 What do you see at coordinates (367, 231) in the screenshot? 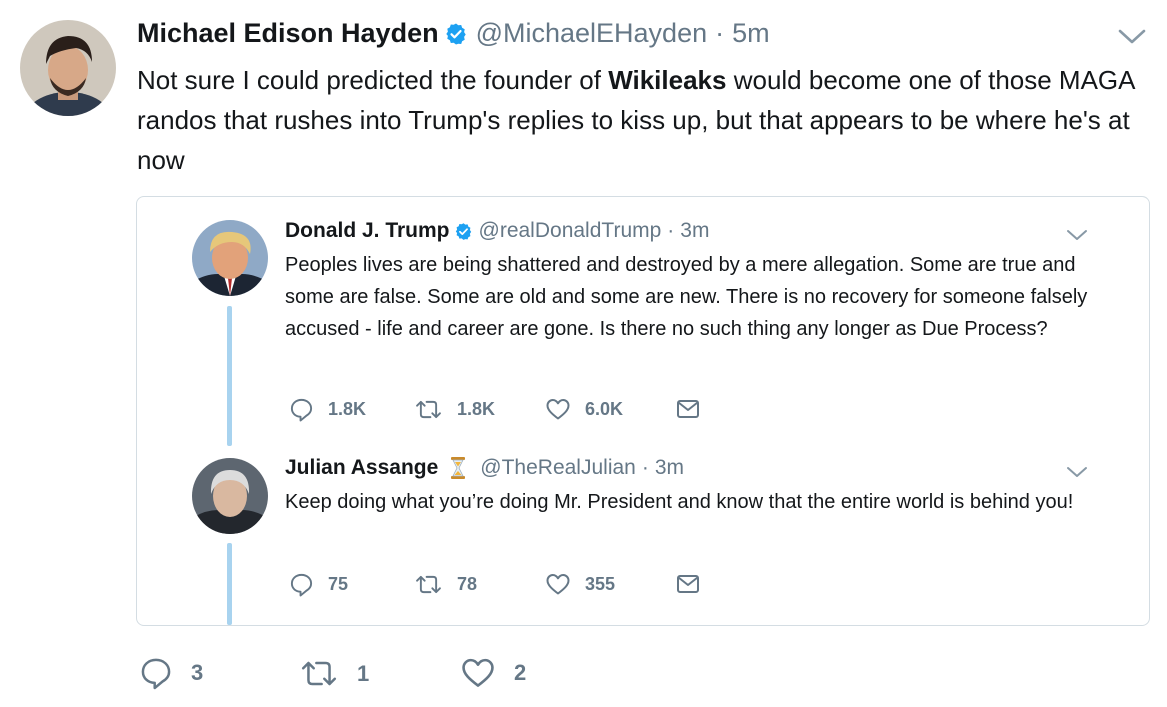
I see `author-name: Donald J. Trump` at bounding box center [367, 231].